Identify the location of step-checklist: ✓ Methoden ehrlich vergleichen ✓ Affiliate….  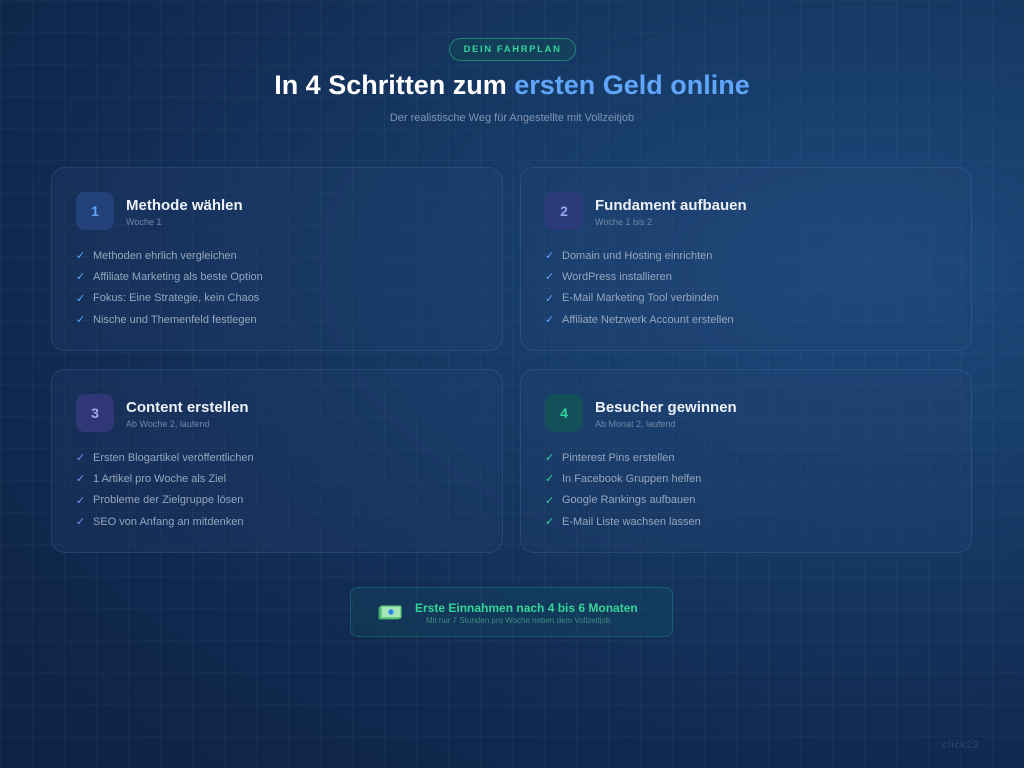
(169, 287).